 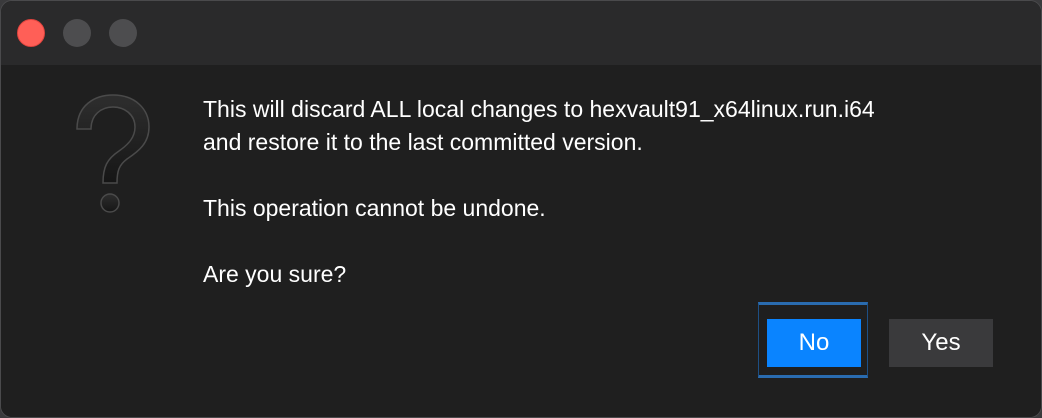 What do you see at coordinates (814, 343) in the screenshot?
I see `no-button: No` at bounding box center [814, 343].